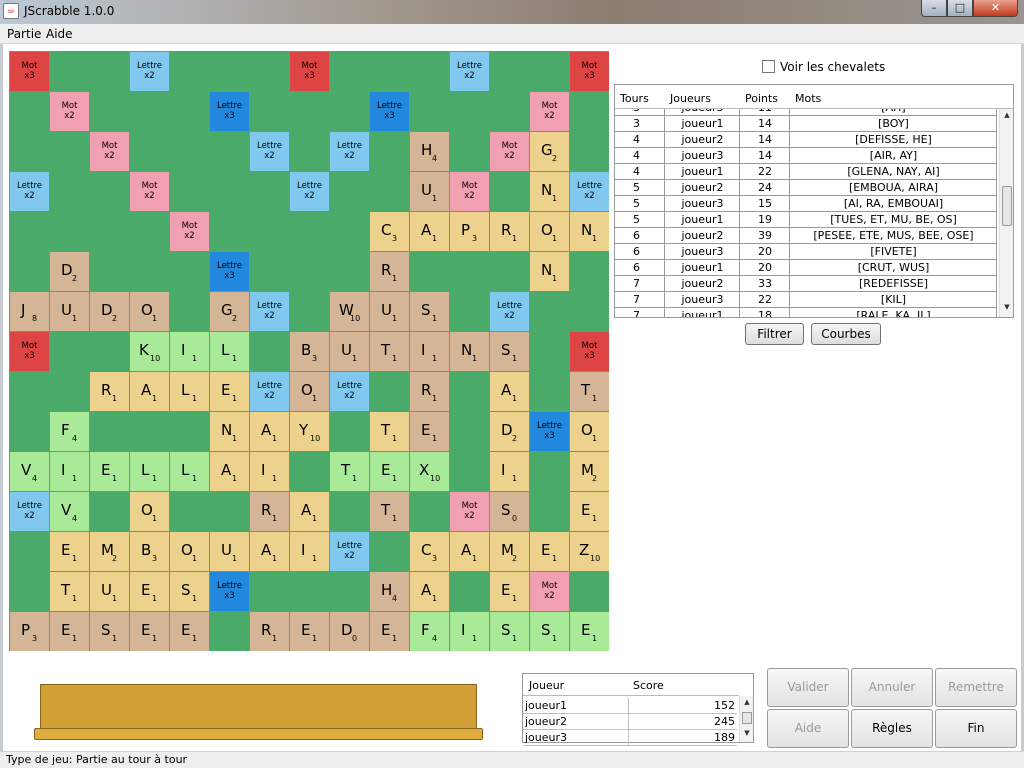 This screenshot has width=1024, height=768. I want to click on history-row: 5 joueur3 15 [AI, RA, EMBOUAI], so click(806, 204).